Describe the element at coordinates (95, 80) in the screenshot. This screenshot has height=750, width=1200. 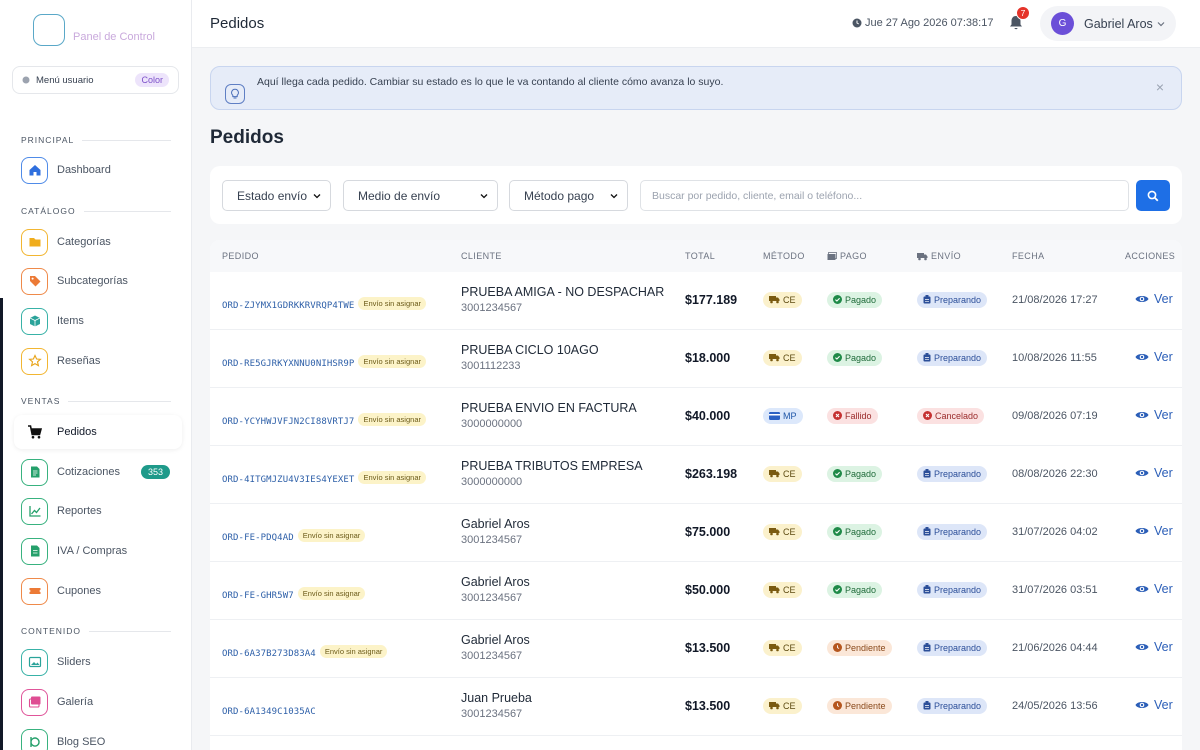
I see `menu-user-button: Menú usuario Color` at that location.